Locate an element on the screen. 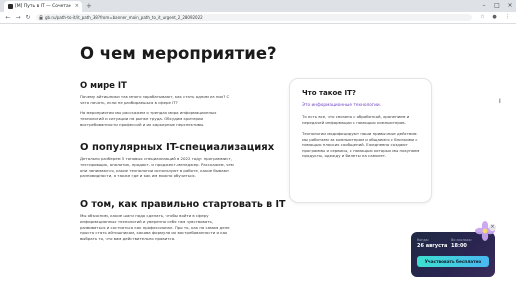 The width and height of the screenshot is (516, 289). favicon-icon is located at coordinates (10, 6).